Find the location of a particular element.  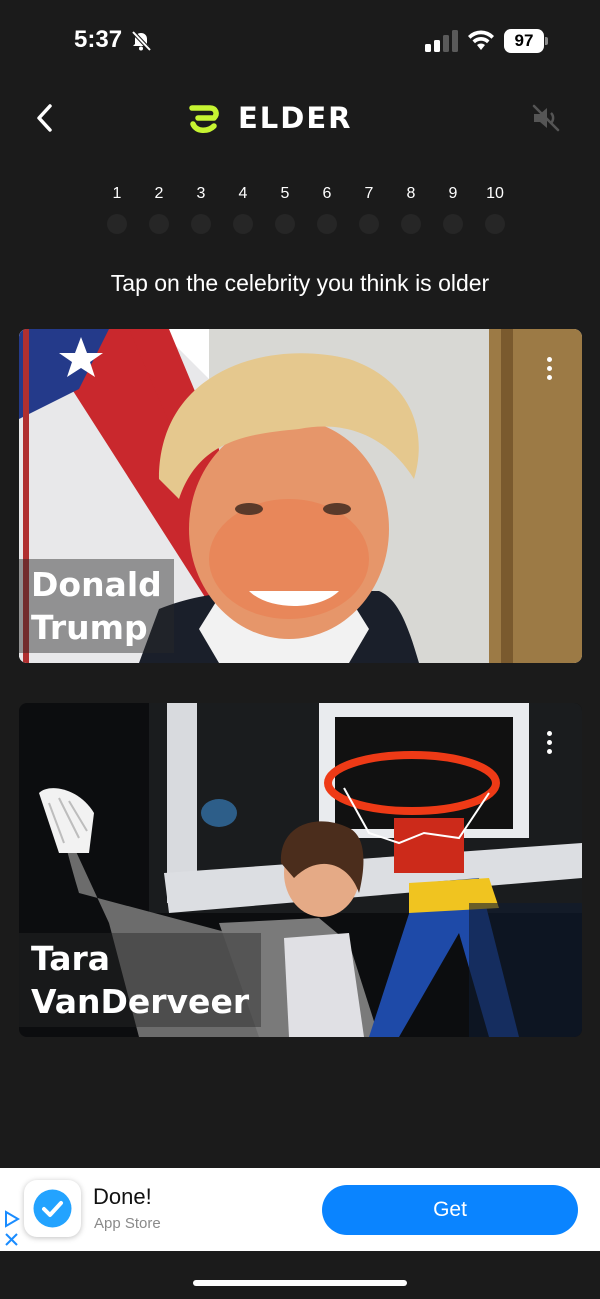

progress-indicator: 1 2 3 4 5 6 7 8 9 10 is located at coordinates (306, 210).